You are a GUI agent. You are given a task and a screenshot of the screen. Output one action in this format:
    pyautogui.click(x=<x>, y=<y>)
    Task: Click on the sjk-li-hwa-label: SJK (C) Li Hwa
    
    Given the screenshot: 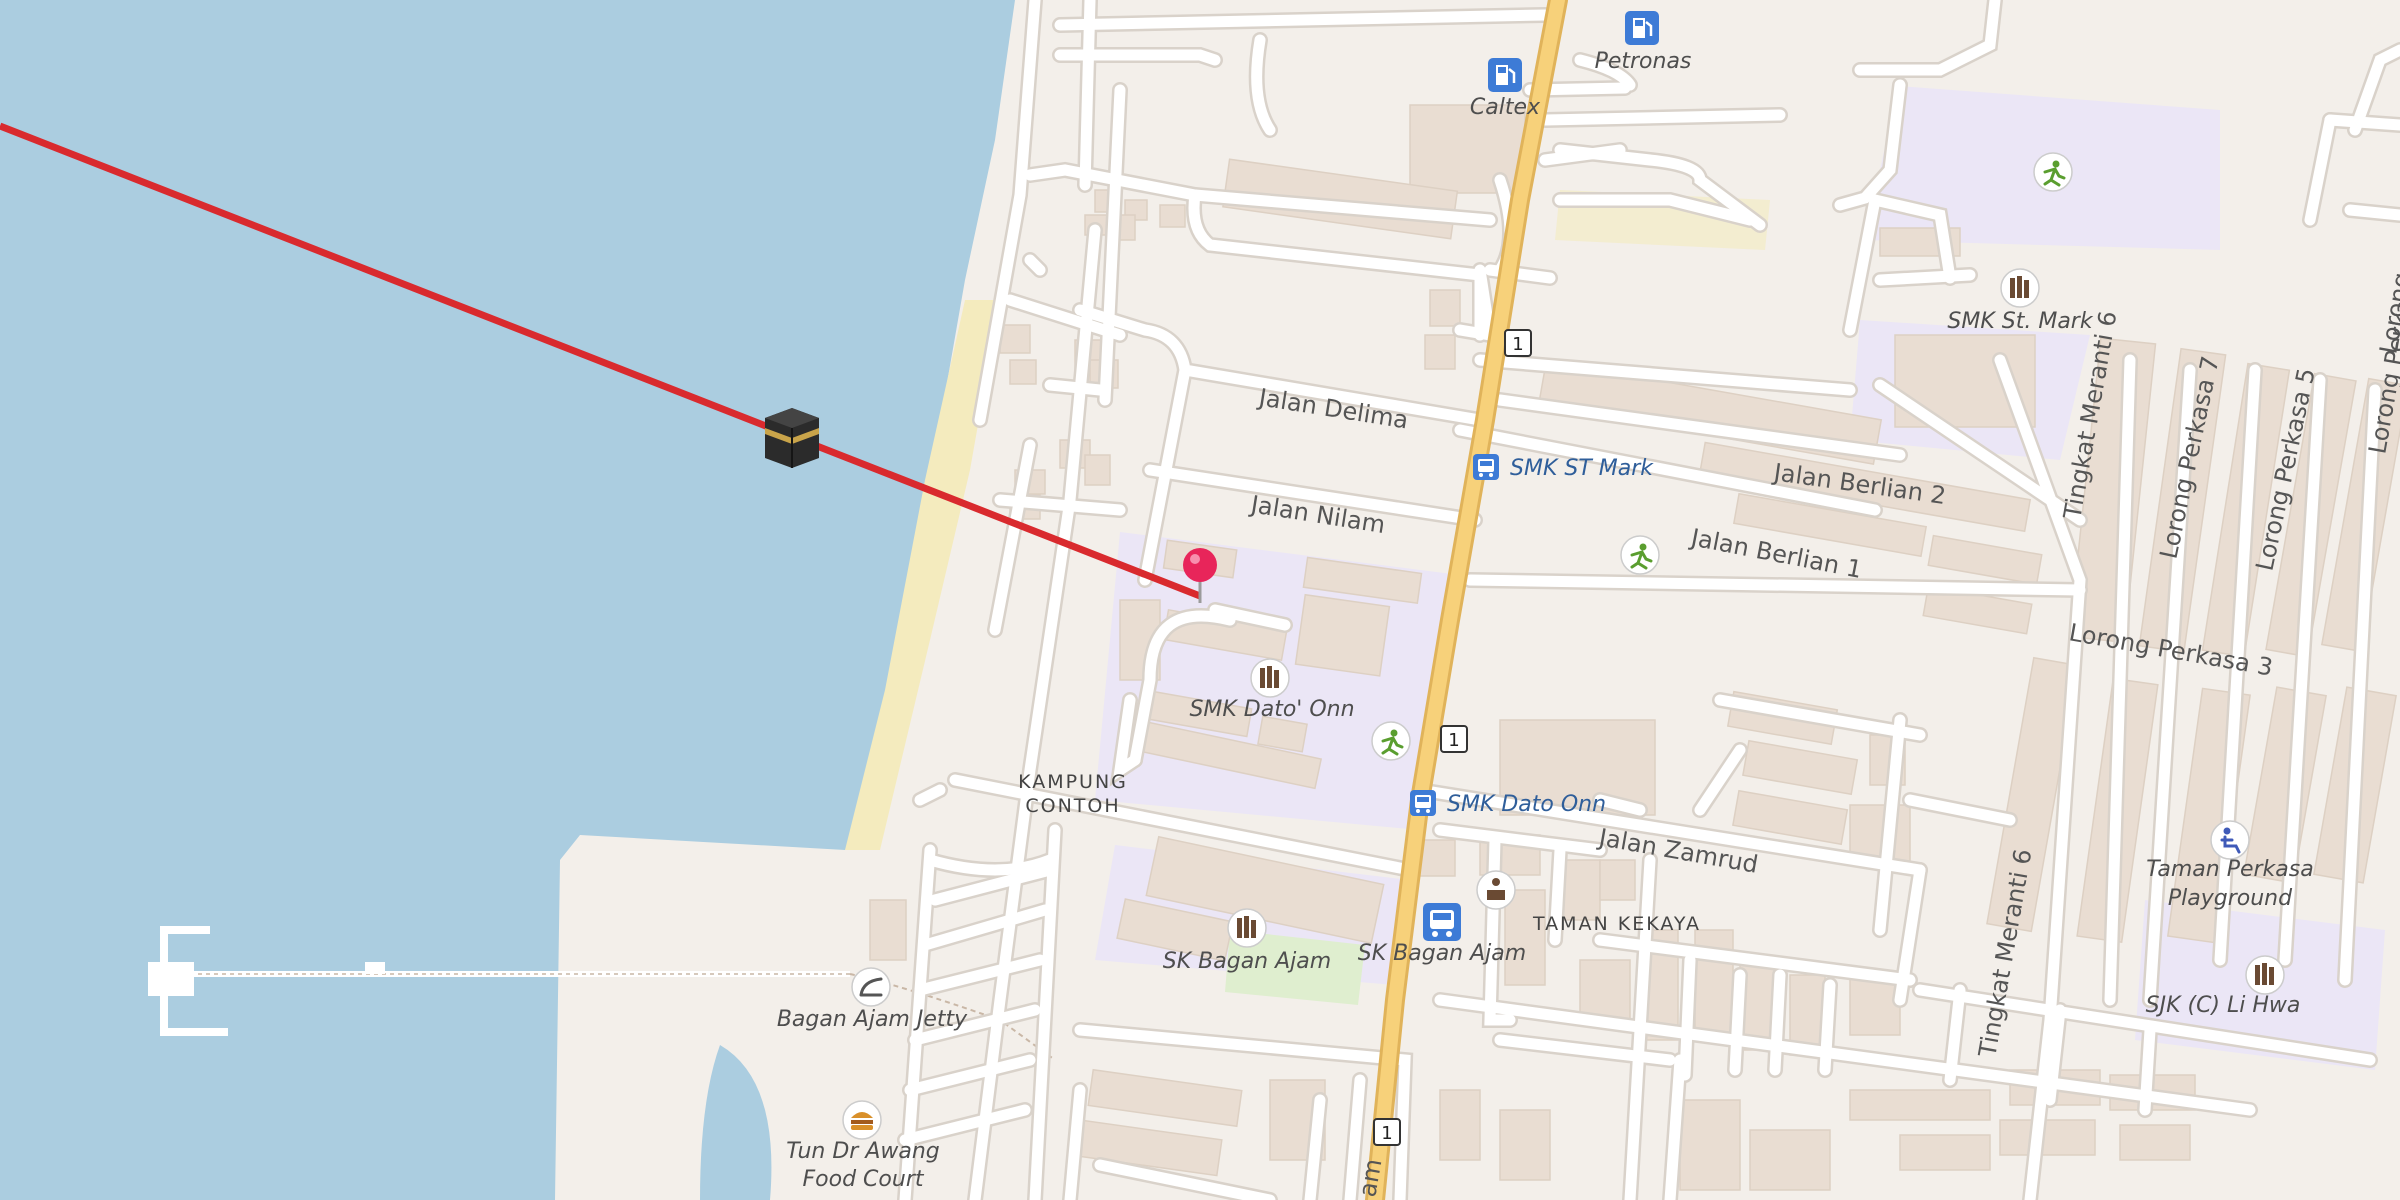 What is the action you would take?
    pyautogui.click(x=2223, y=1005)
    